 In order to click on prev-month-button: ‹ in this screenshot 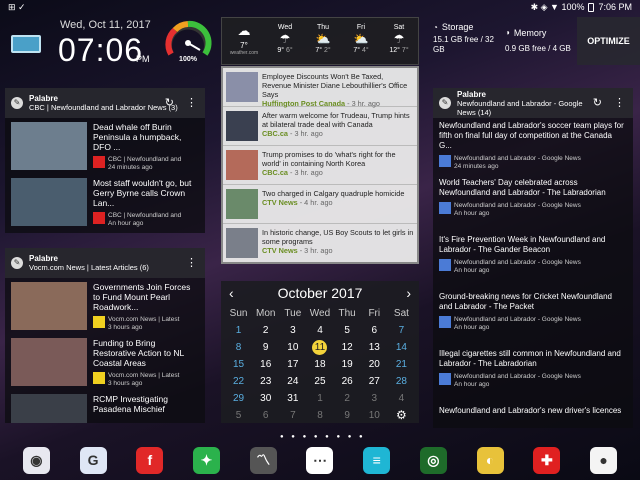, I will do `click(231, 293)`.